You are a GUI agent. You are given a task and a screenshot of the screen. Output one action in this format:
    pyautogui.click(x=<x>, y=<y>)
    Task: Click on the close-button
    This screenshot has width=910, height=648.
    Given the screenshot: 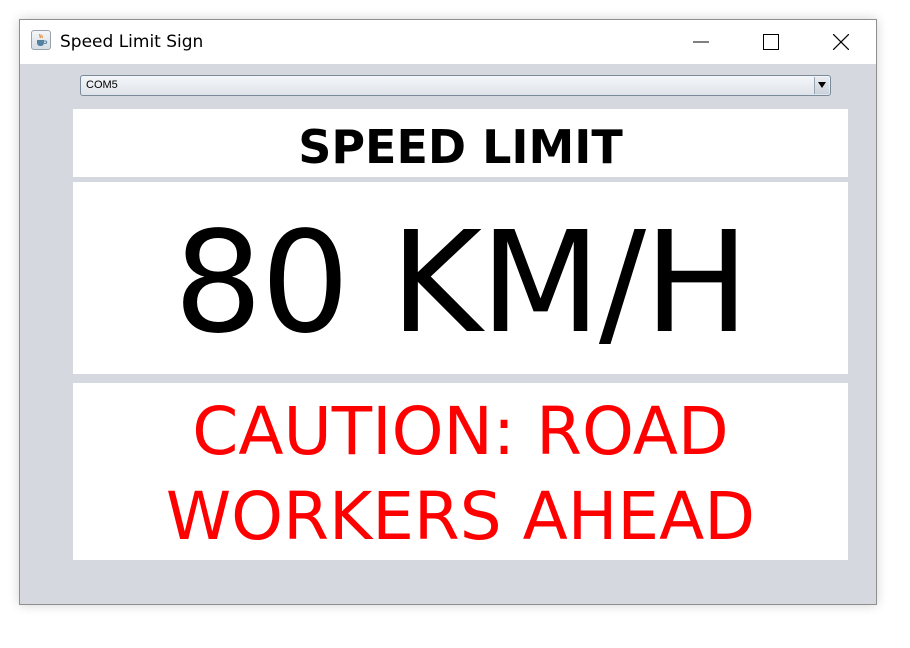 What is the action you would take?
    pyautogui.click(x=841, y=42)
    